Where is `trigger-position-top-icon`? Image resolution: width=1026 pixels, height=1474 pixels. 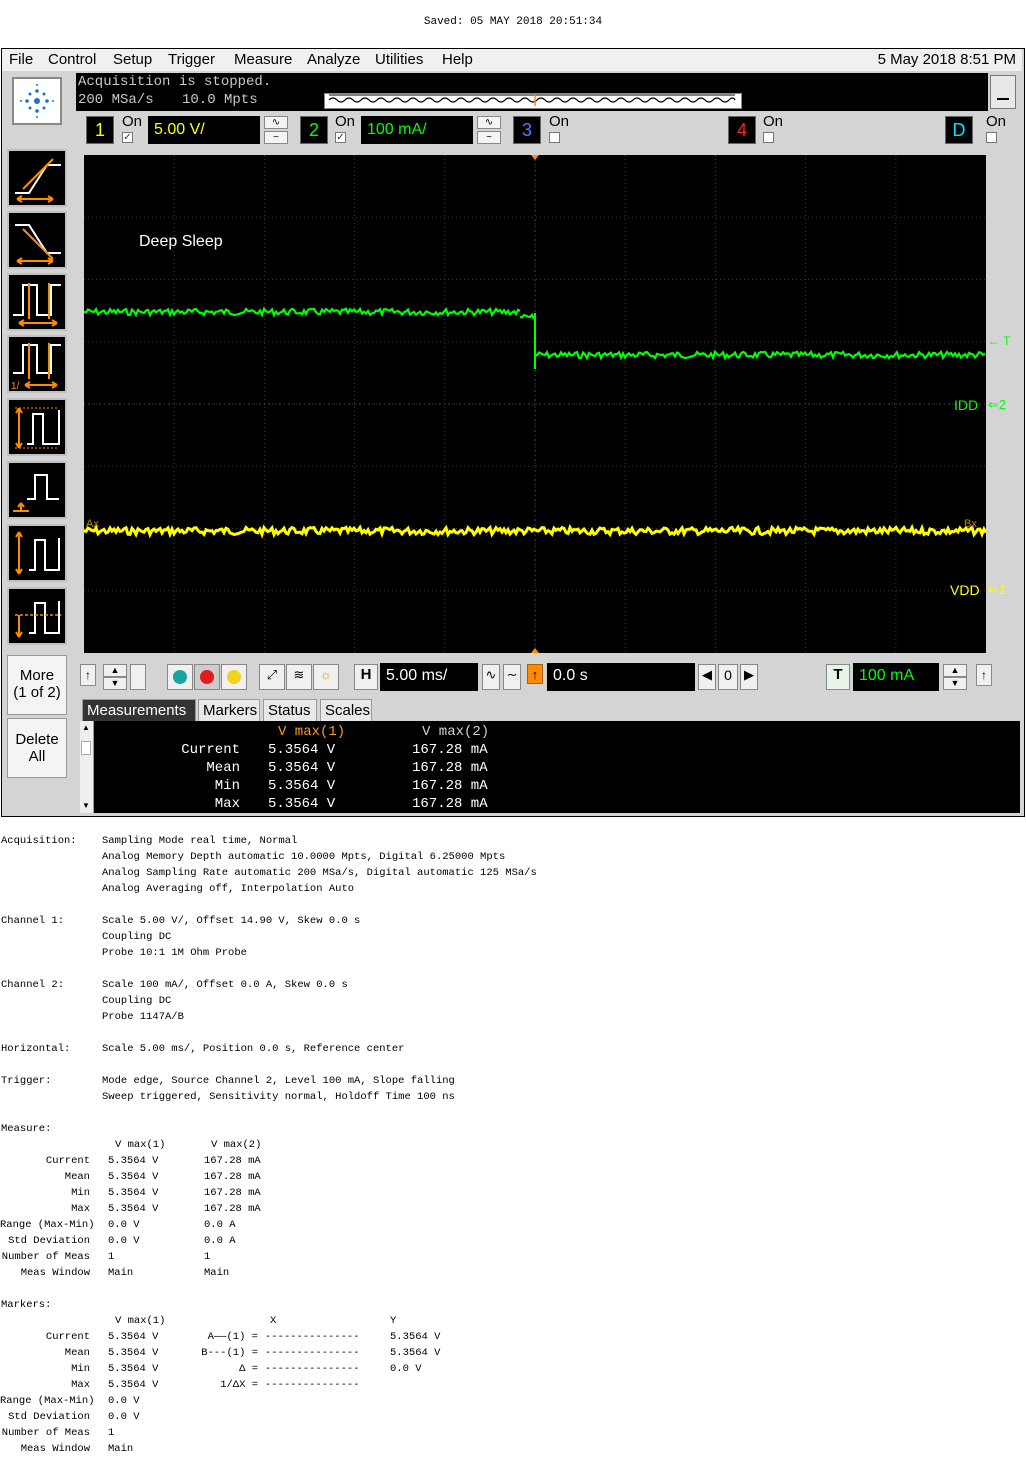
trigger-position-top-icon is located at coordinates (535, 157).